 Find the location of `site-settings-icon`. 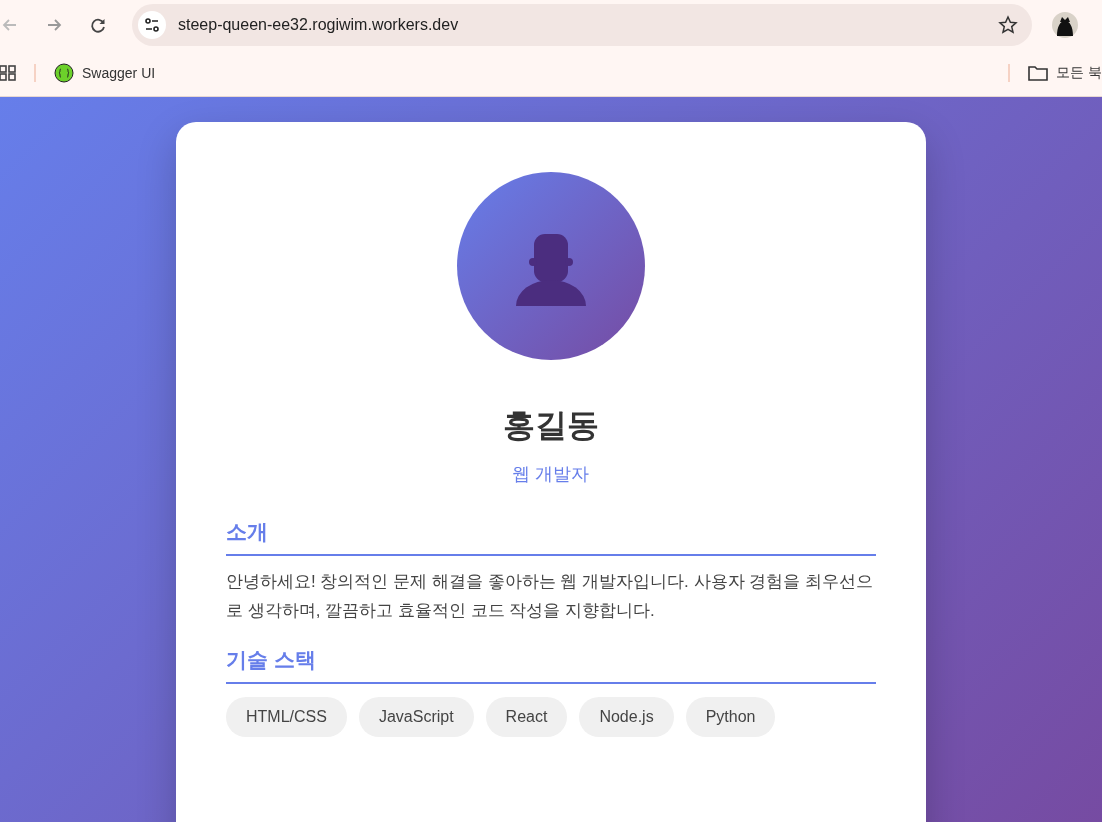

site-settings-icon is located at coordinates (152, 25).